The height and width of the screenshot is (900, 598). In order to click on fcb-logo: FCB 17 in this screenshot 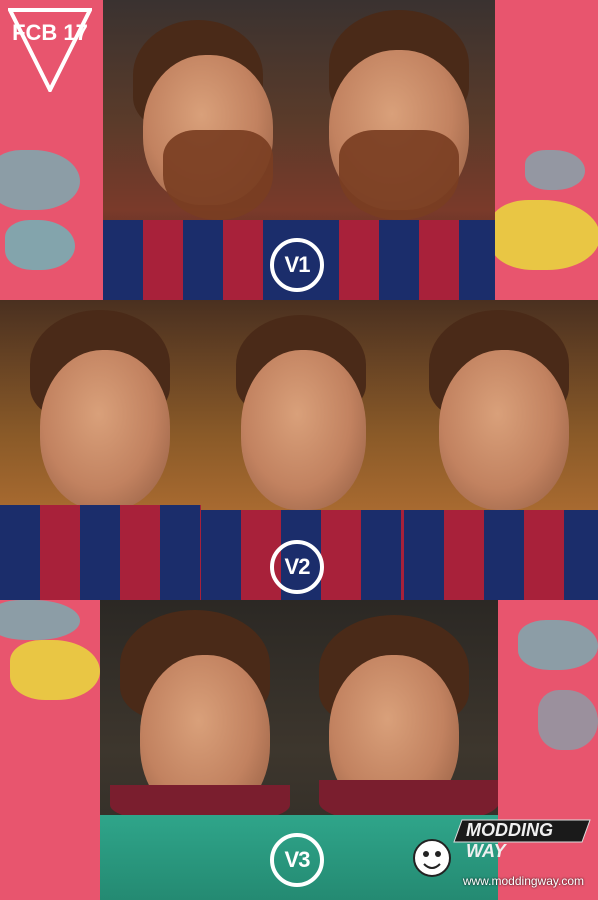, I will do `click(50, 50)`.